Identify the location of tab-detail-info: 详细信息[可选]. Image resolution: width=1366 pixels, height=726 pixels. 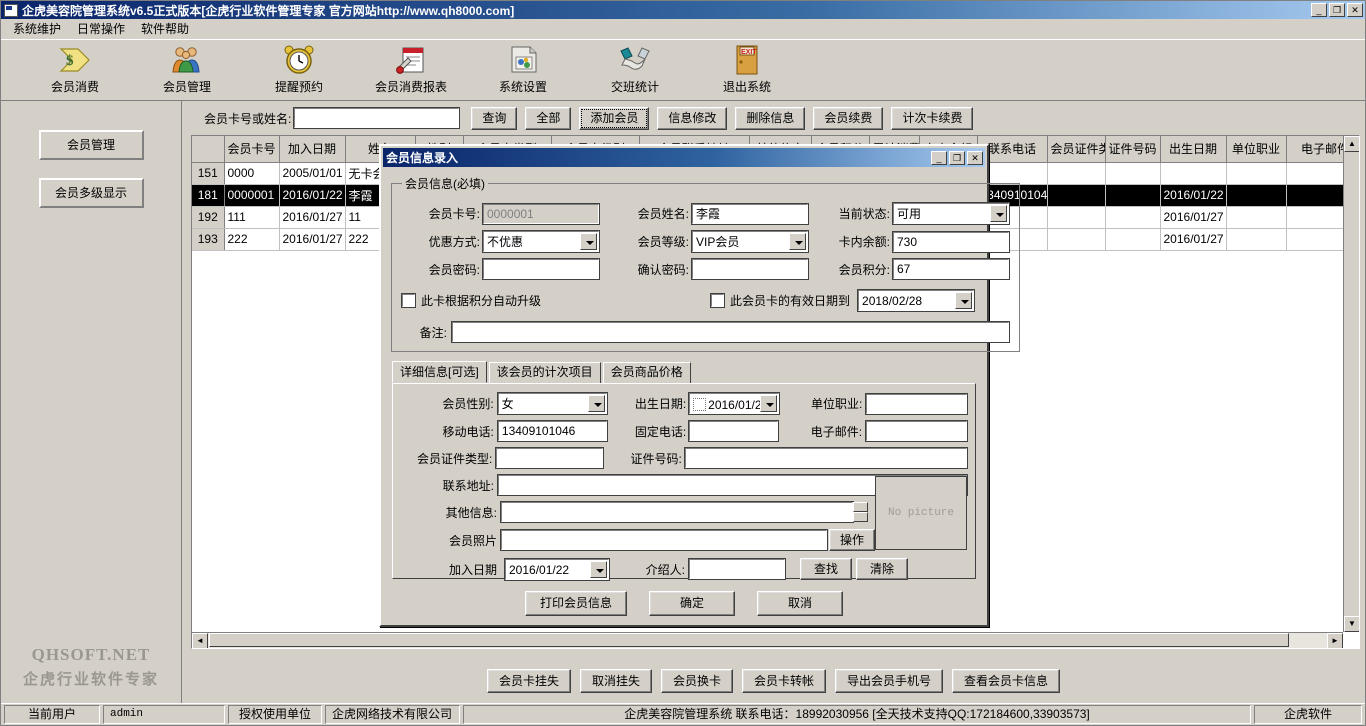
(439, 372).